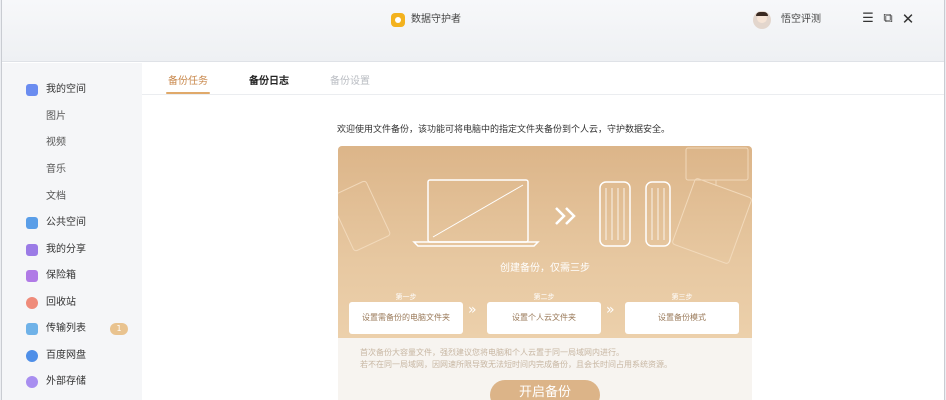 This screenshot has height=400, width=946. I want to click on app-title: 数据守护者, so click(436, 19).